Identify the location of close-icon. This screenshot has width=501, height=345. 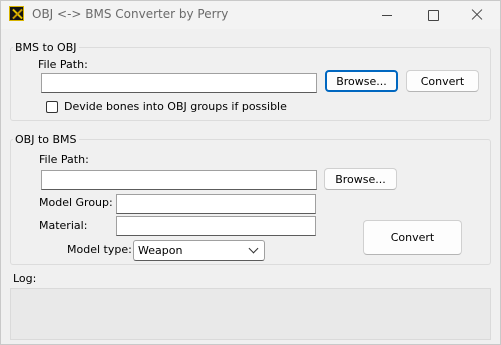
(477, 15).